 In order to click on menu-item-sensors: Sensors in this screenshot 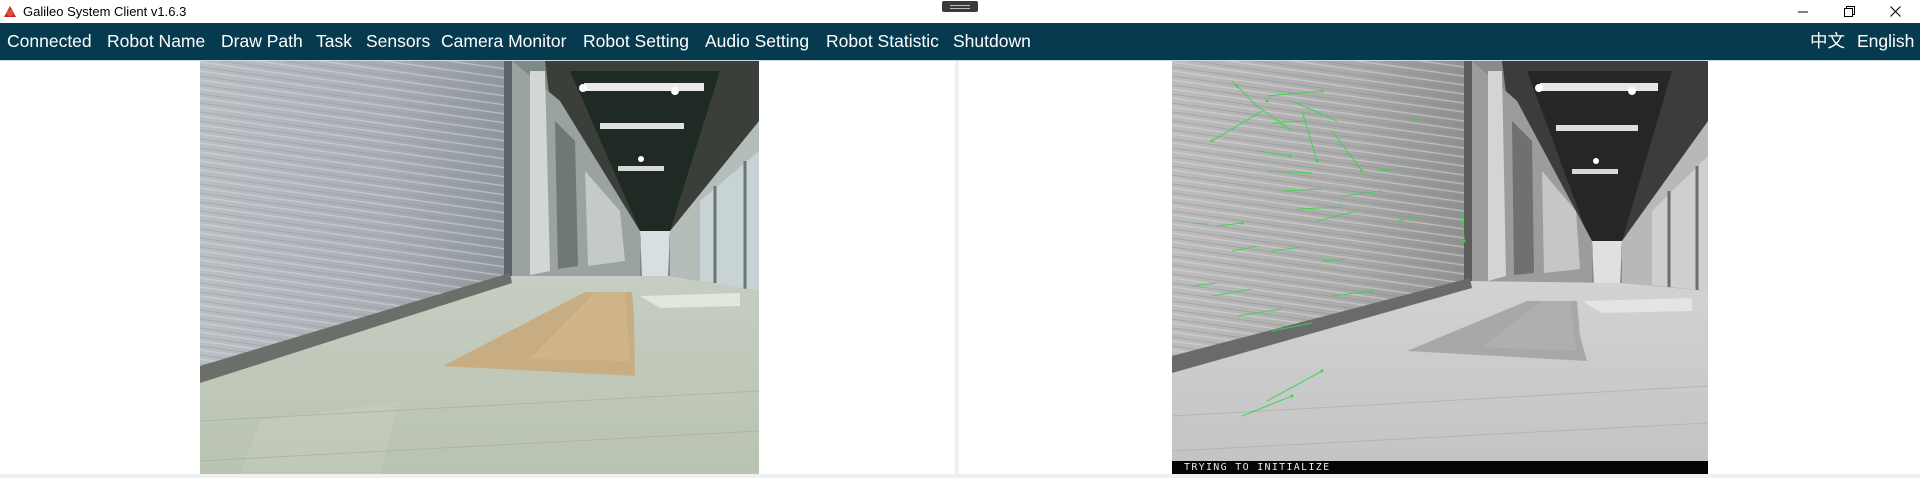, I will do `click(398, 41)`.